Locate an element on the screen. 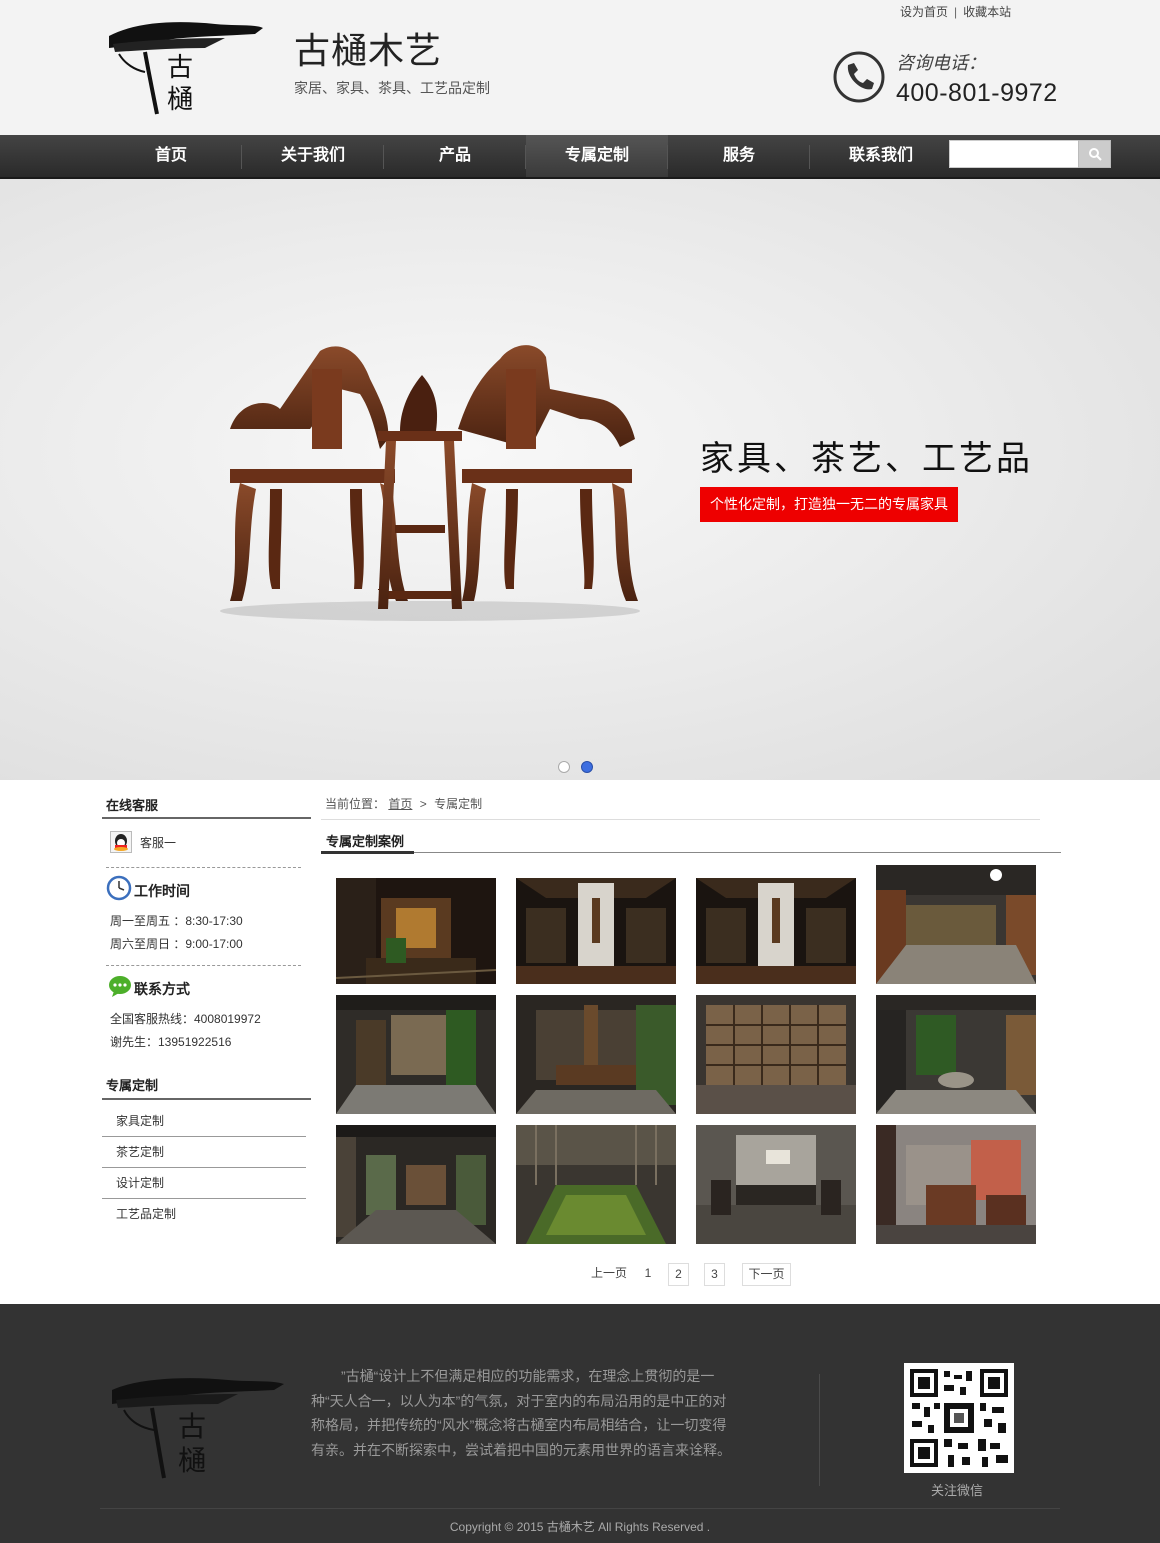 This screenshot has height=1543, width=1160. sidebar-title-underline is located at coordinates (206, 818).